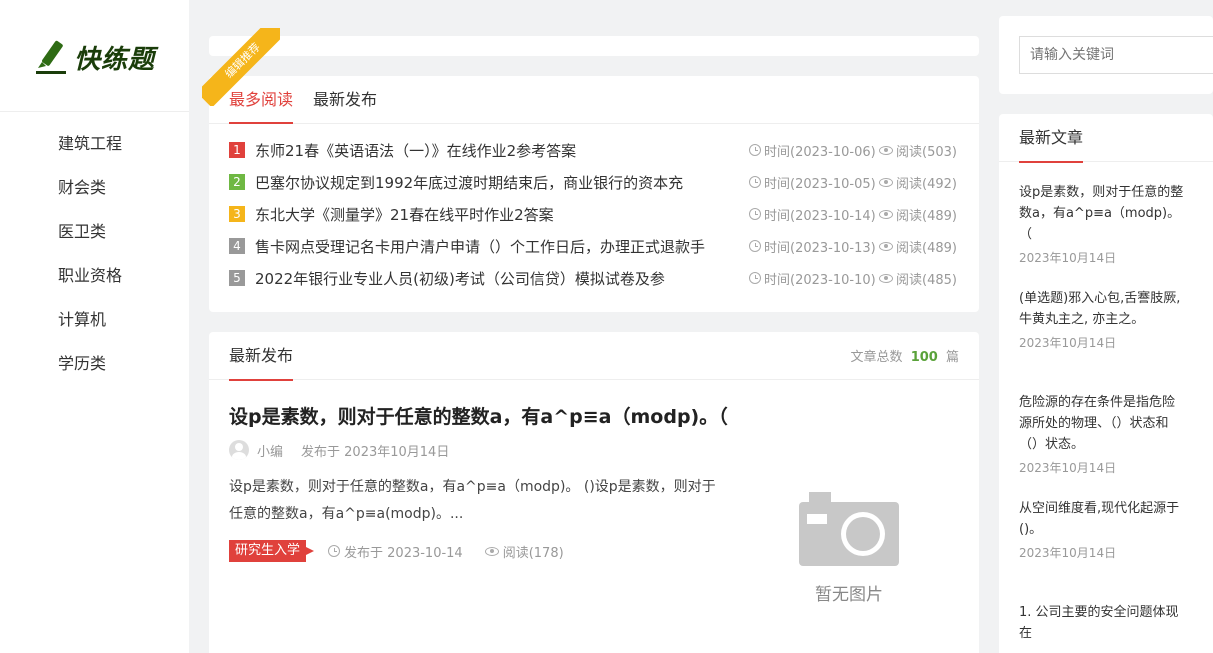 The width and height of the screenshot is (1213, 653). I want to click on ranking-views: 阅读(492), so click(918, 182).